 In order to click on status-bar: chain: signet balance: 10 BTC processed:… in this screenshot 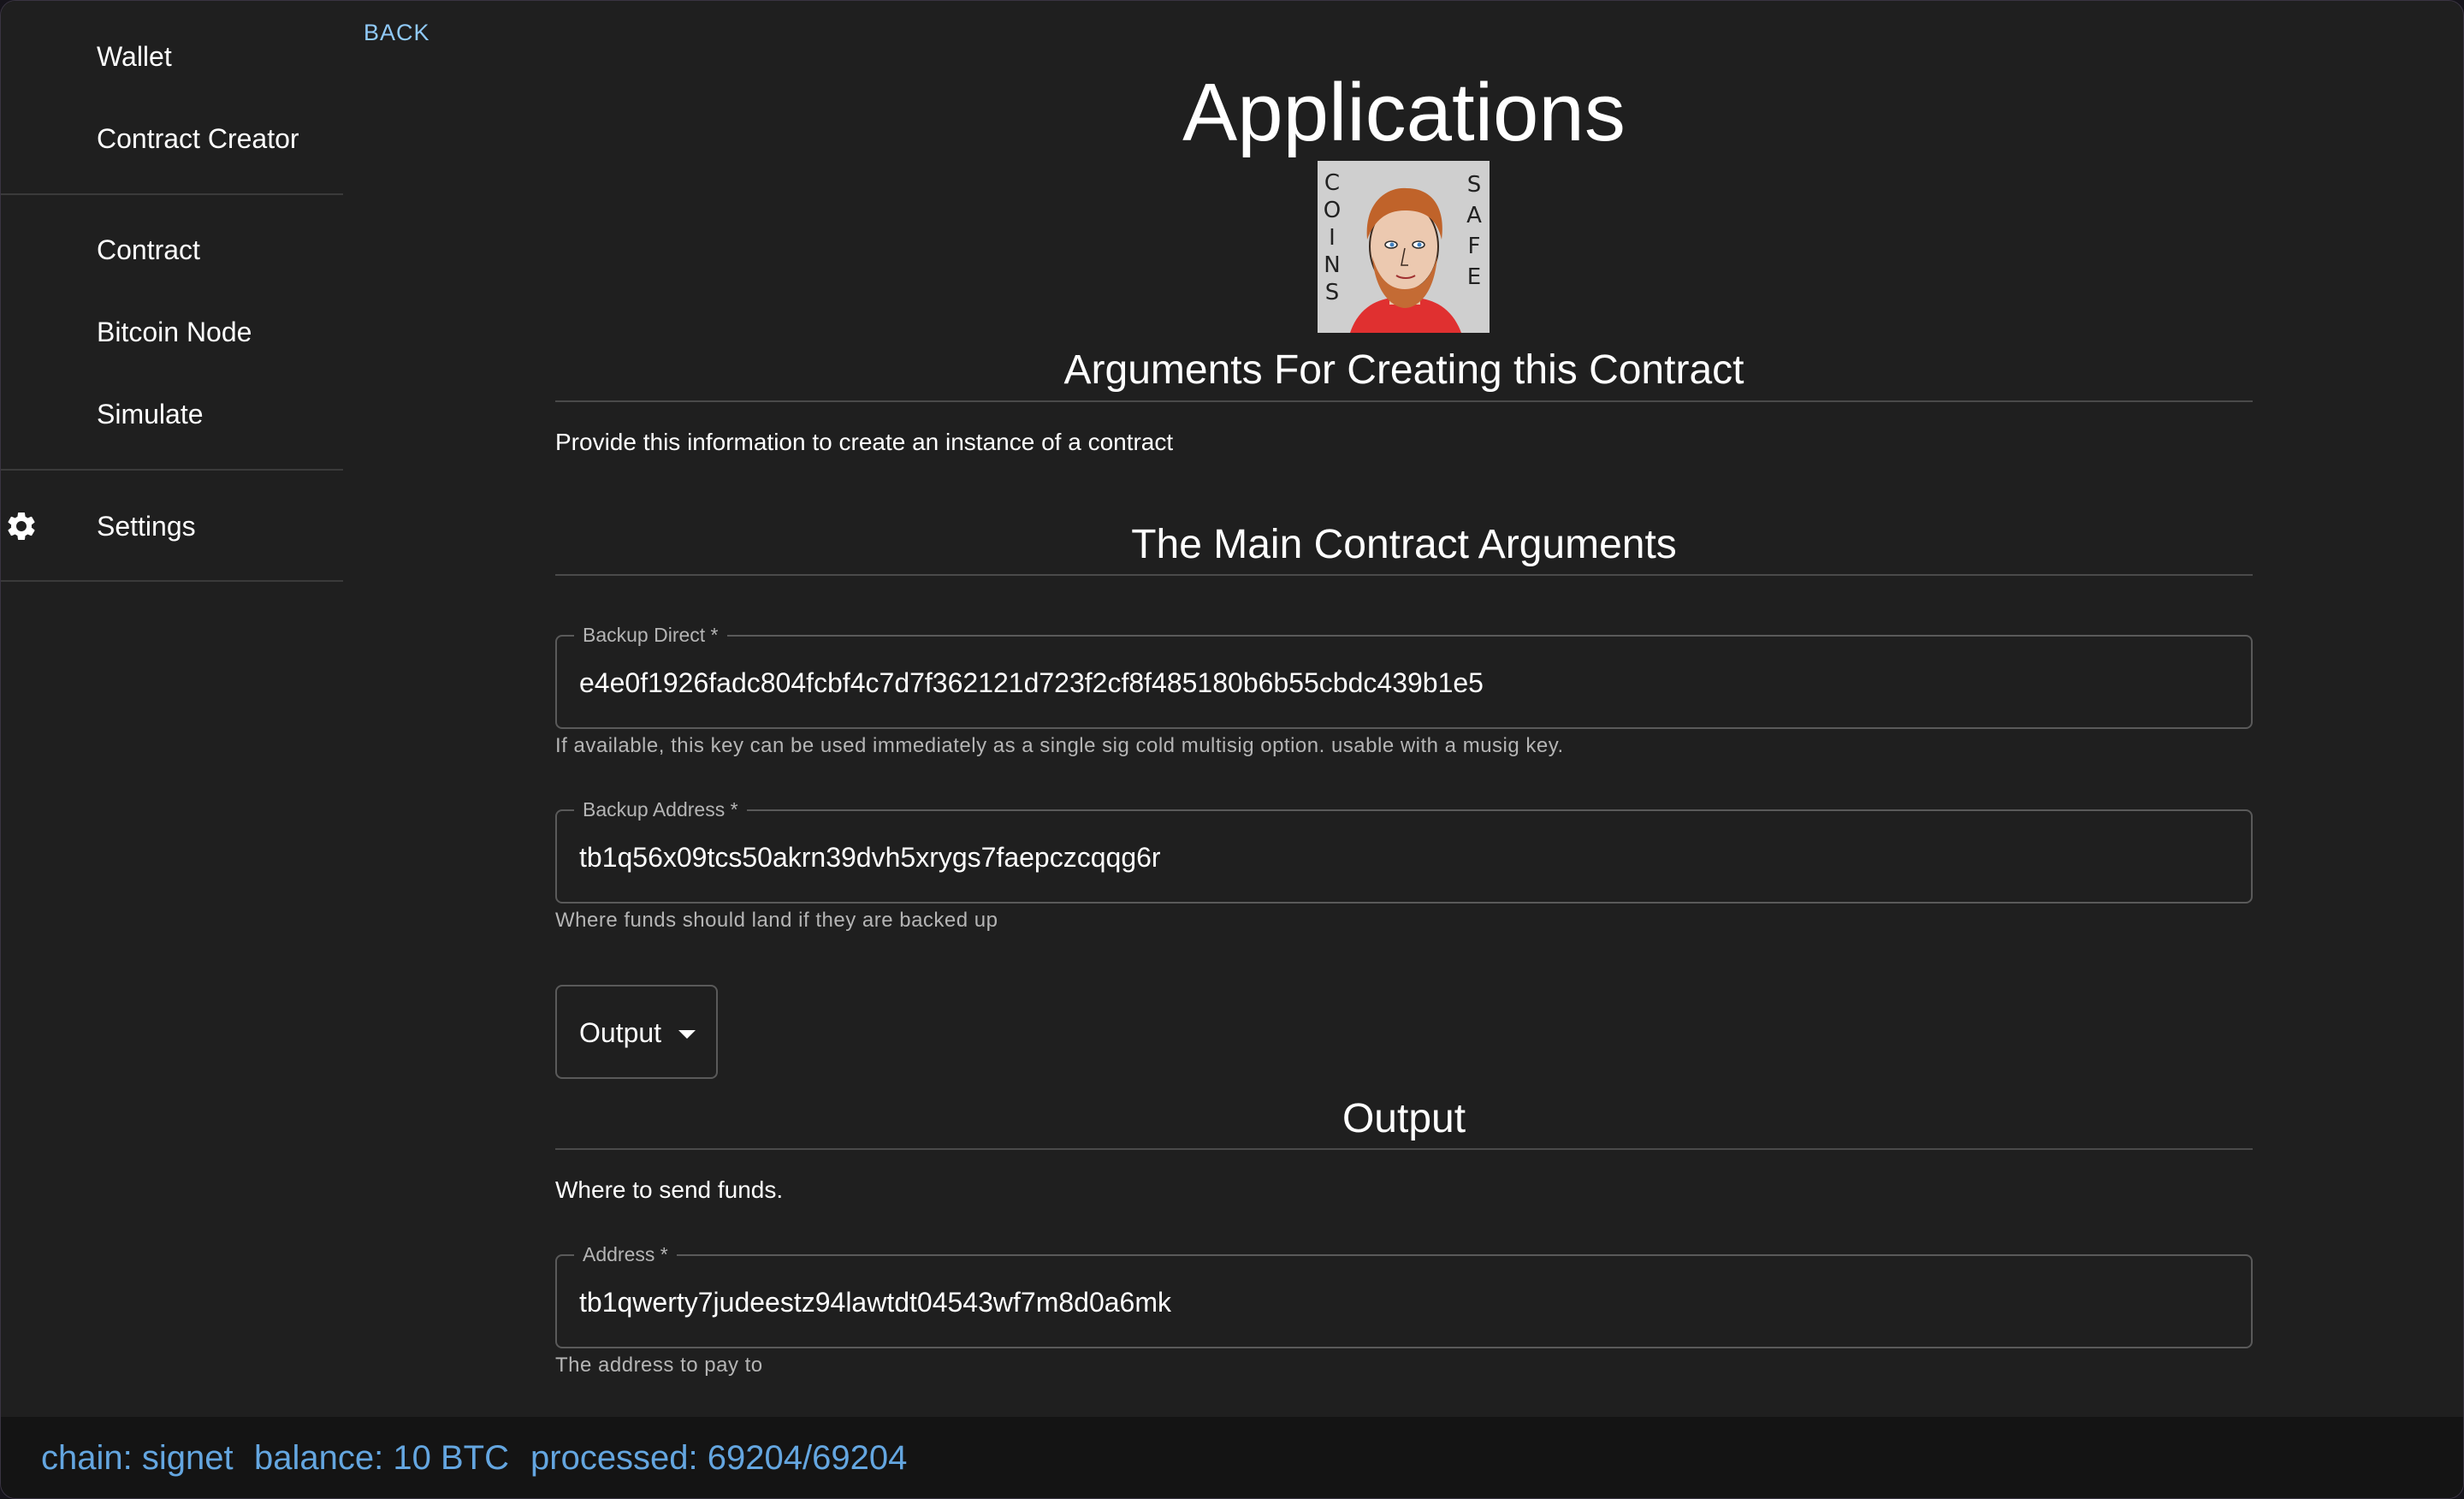, I will do `click(1232, 1457)`.